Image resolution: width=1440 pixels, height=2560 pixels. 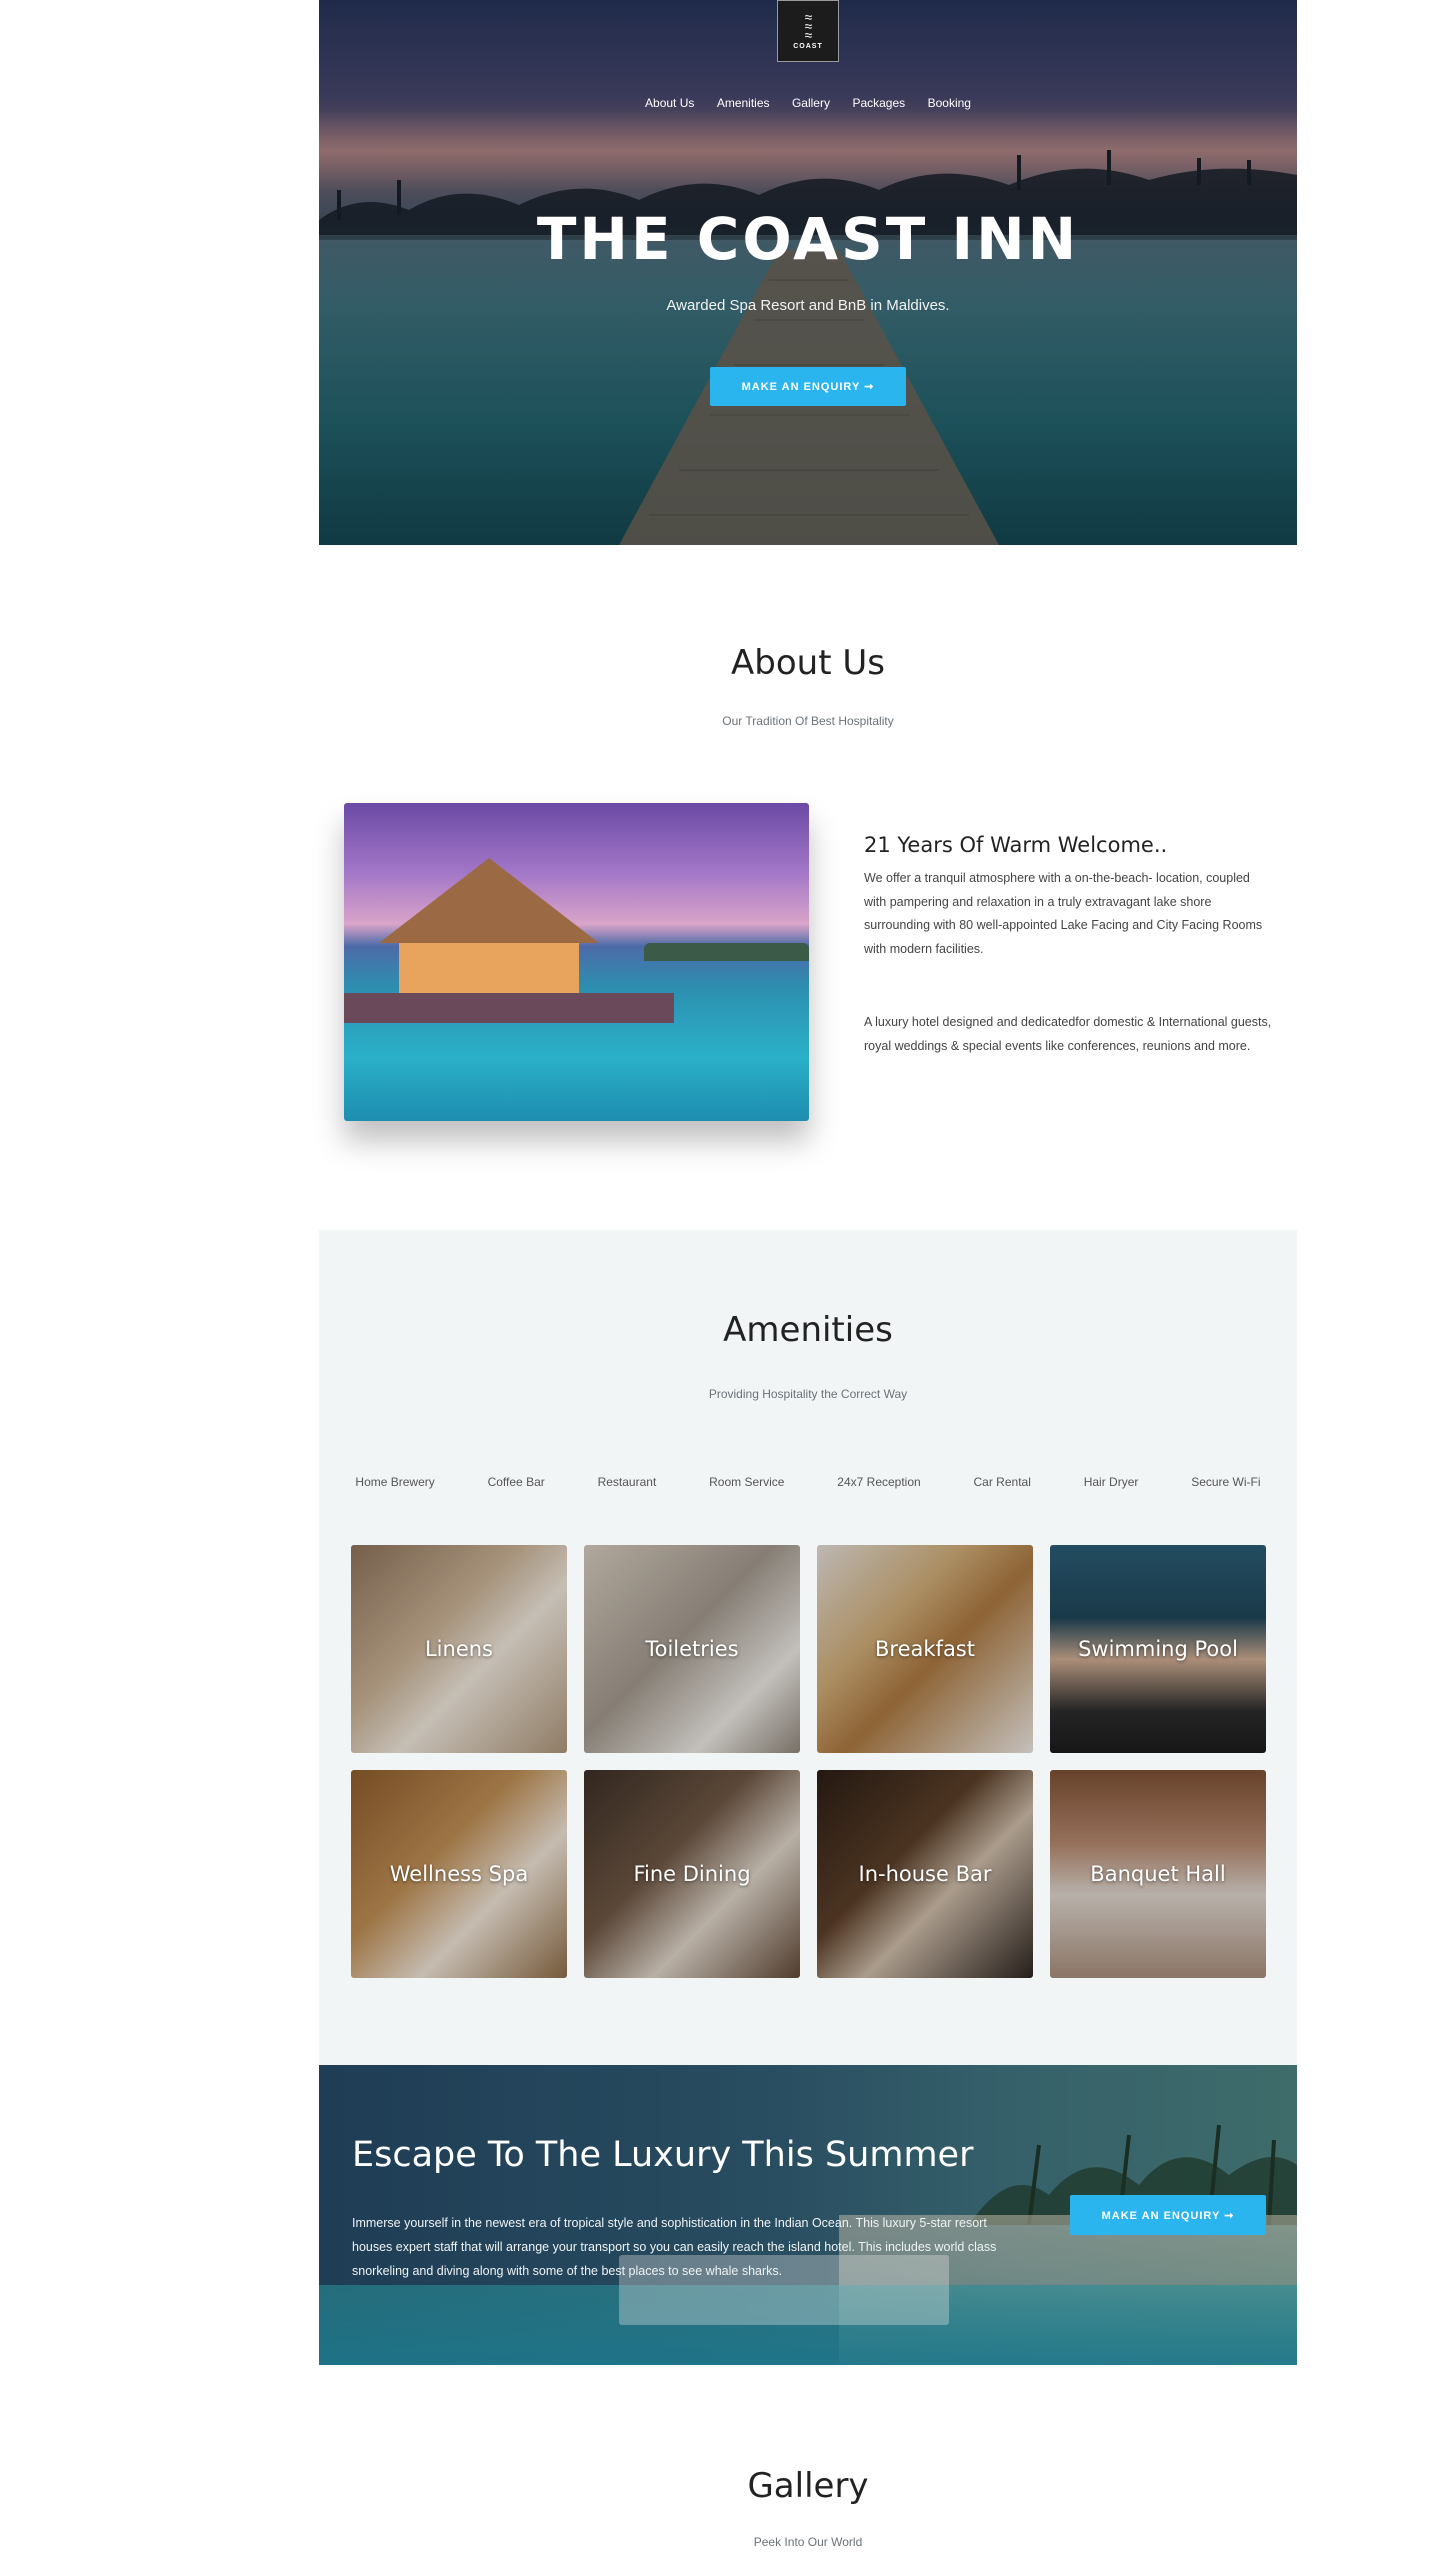 I want to click on tile-toiletries: Toiletries, so click(x=692, y=1649).